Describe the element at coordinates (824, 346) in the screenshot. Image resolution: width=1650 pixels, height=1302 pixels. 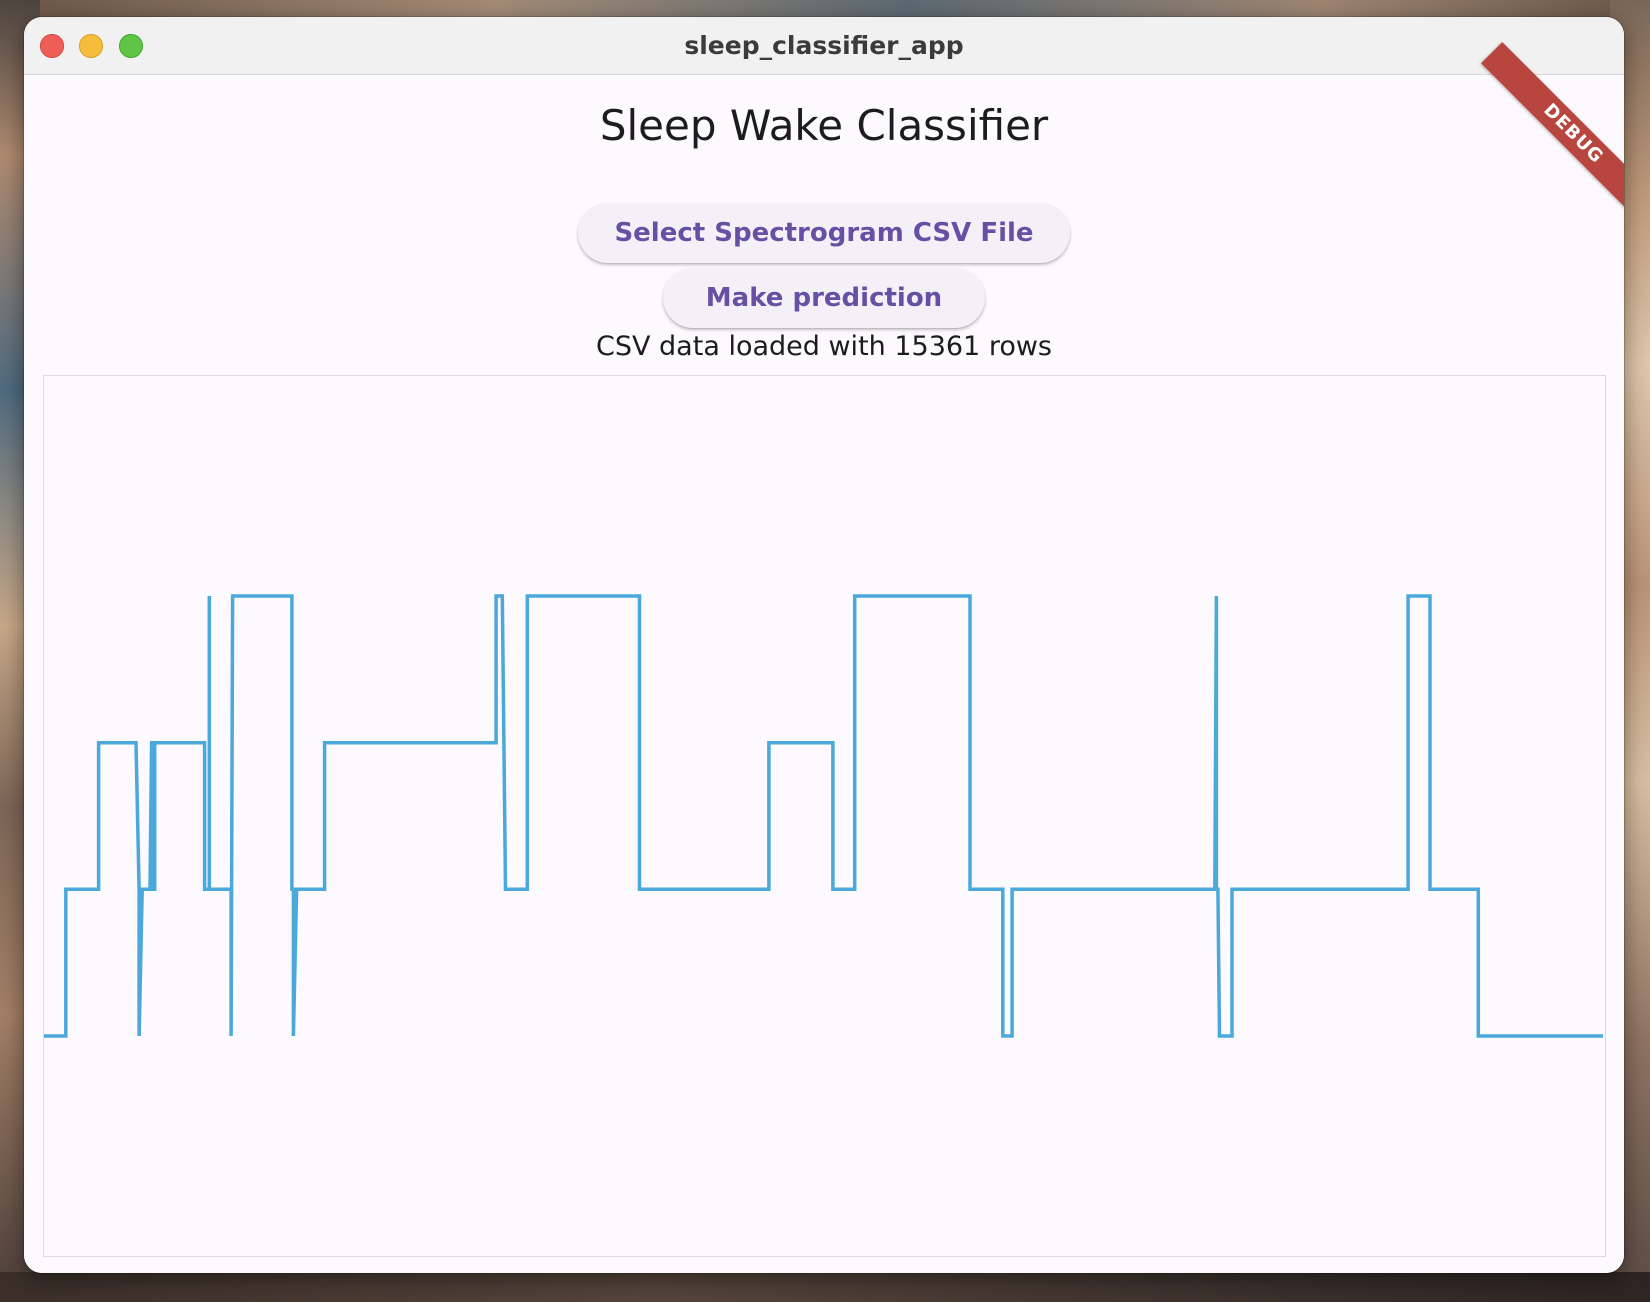
I see `status-text: CSV data loaded with 15361 rows` at that location.